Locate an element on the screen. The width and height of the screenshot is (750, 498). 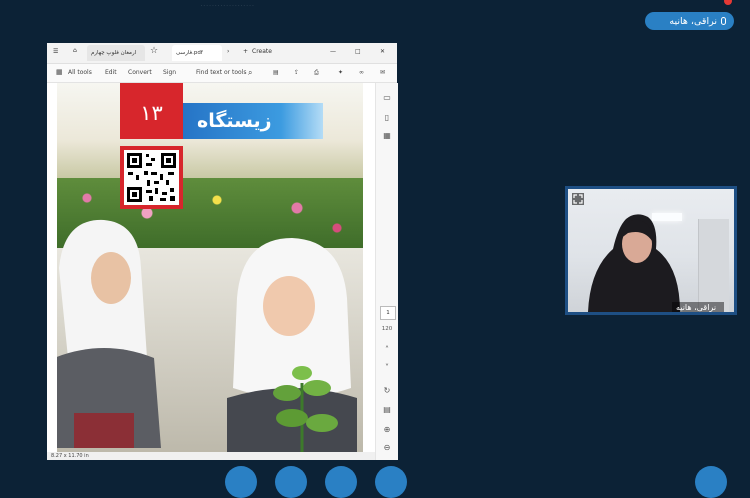
new-tab-icon: + is located at coordinates (245, 51).